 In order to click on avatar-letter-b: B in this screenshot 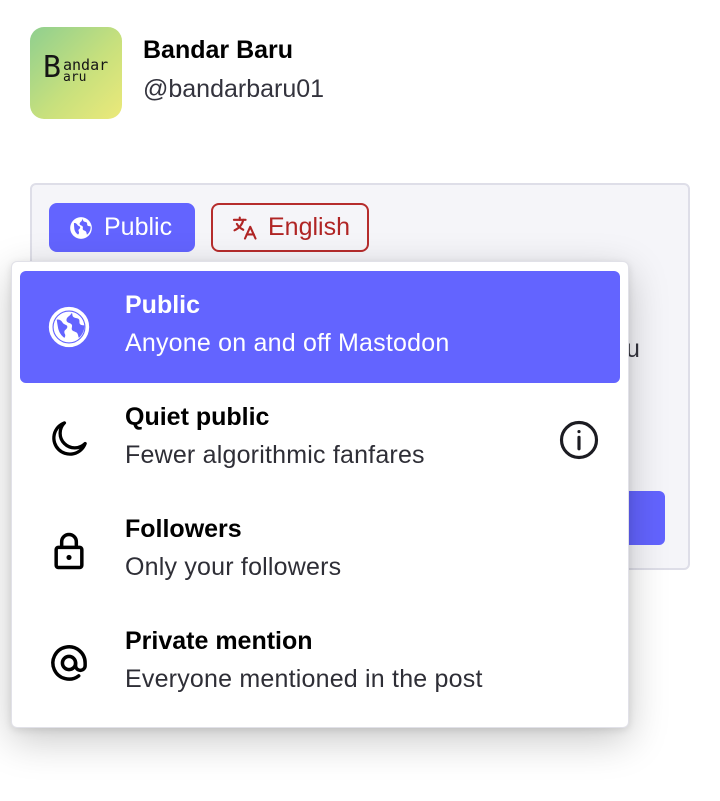, I will do `click(52, 67)`.